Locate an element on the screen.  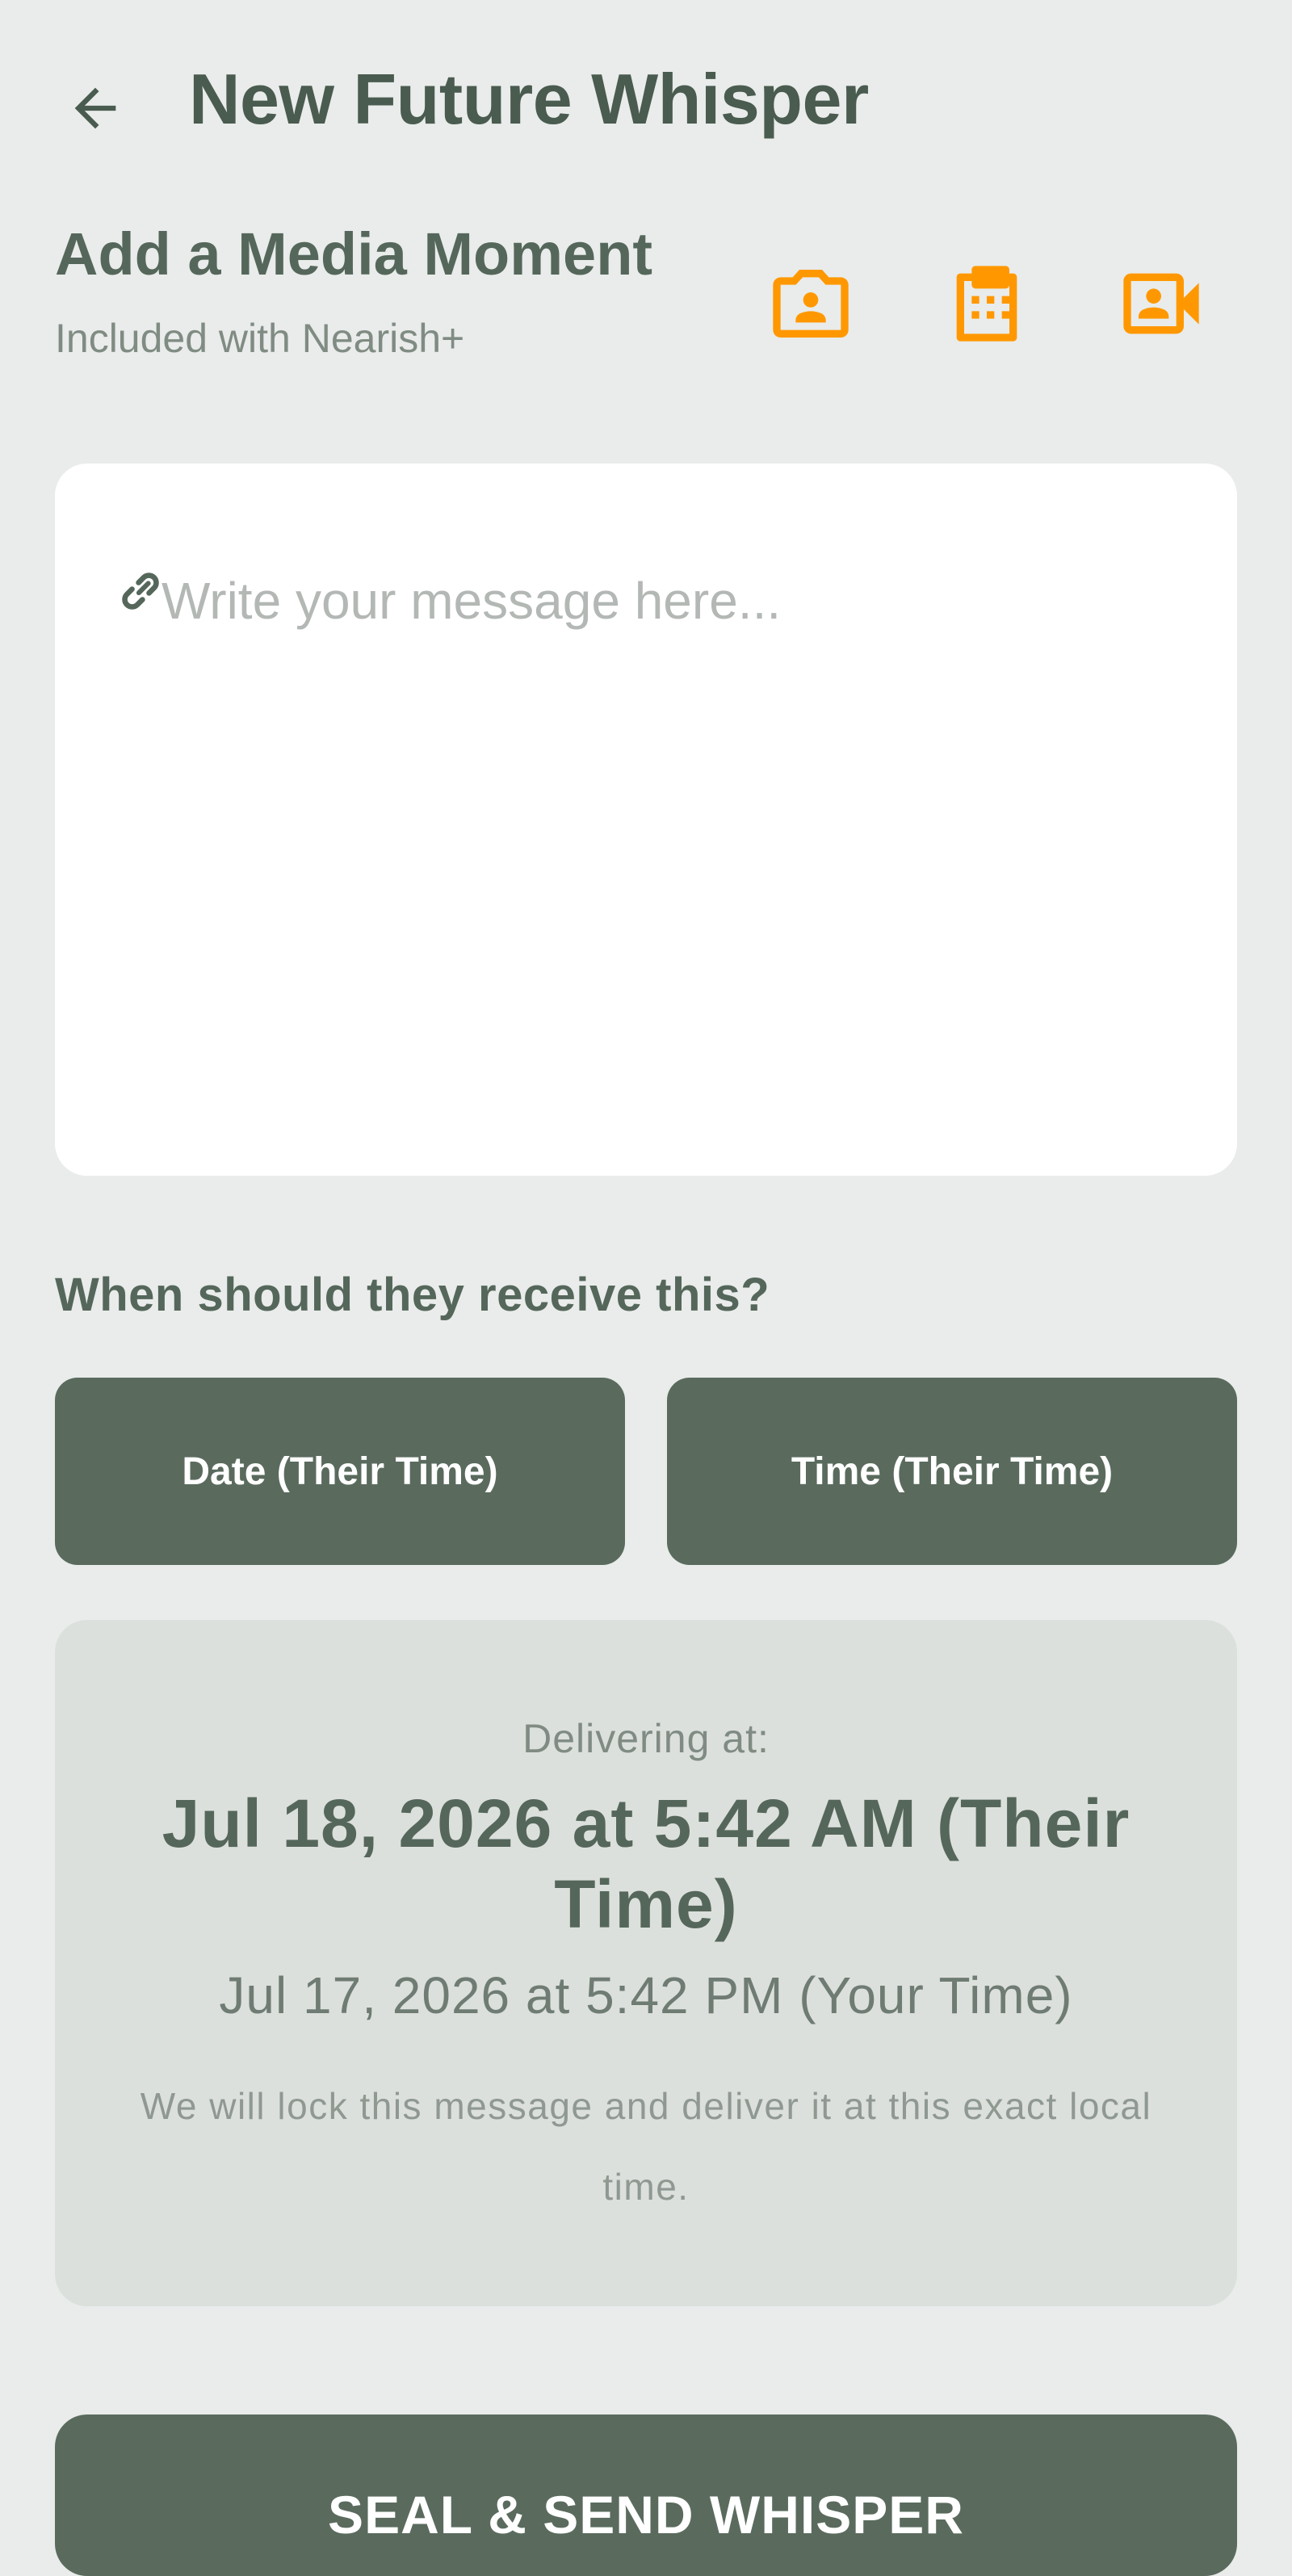
add-gallery-button is located at coordinates (986, 303).